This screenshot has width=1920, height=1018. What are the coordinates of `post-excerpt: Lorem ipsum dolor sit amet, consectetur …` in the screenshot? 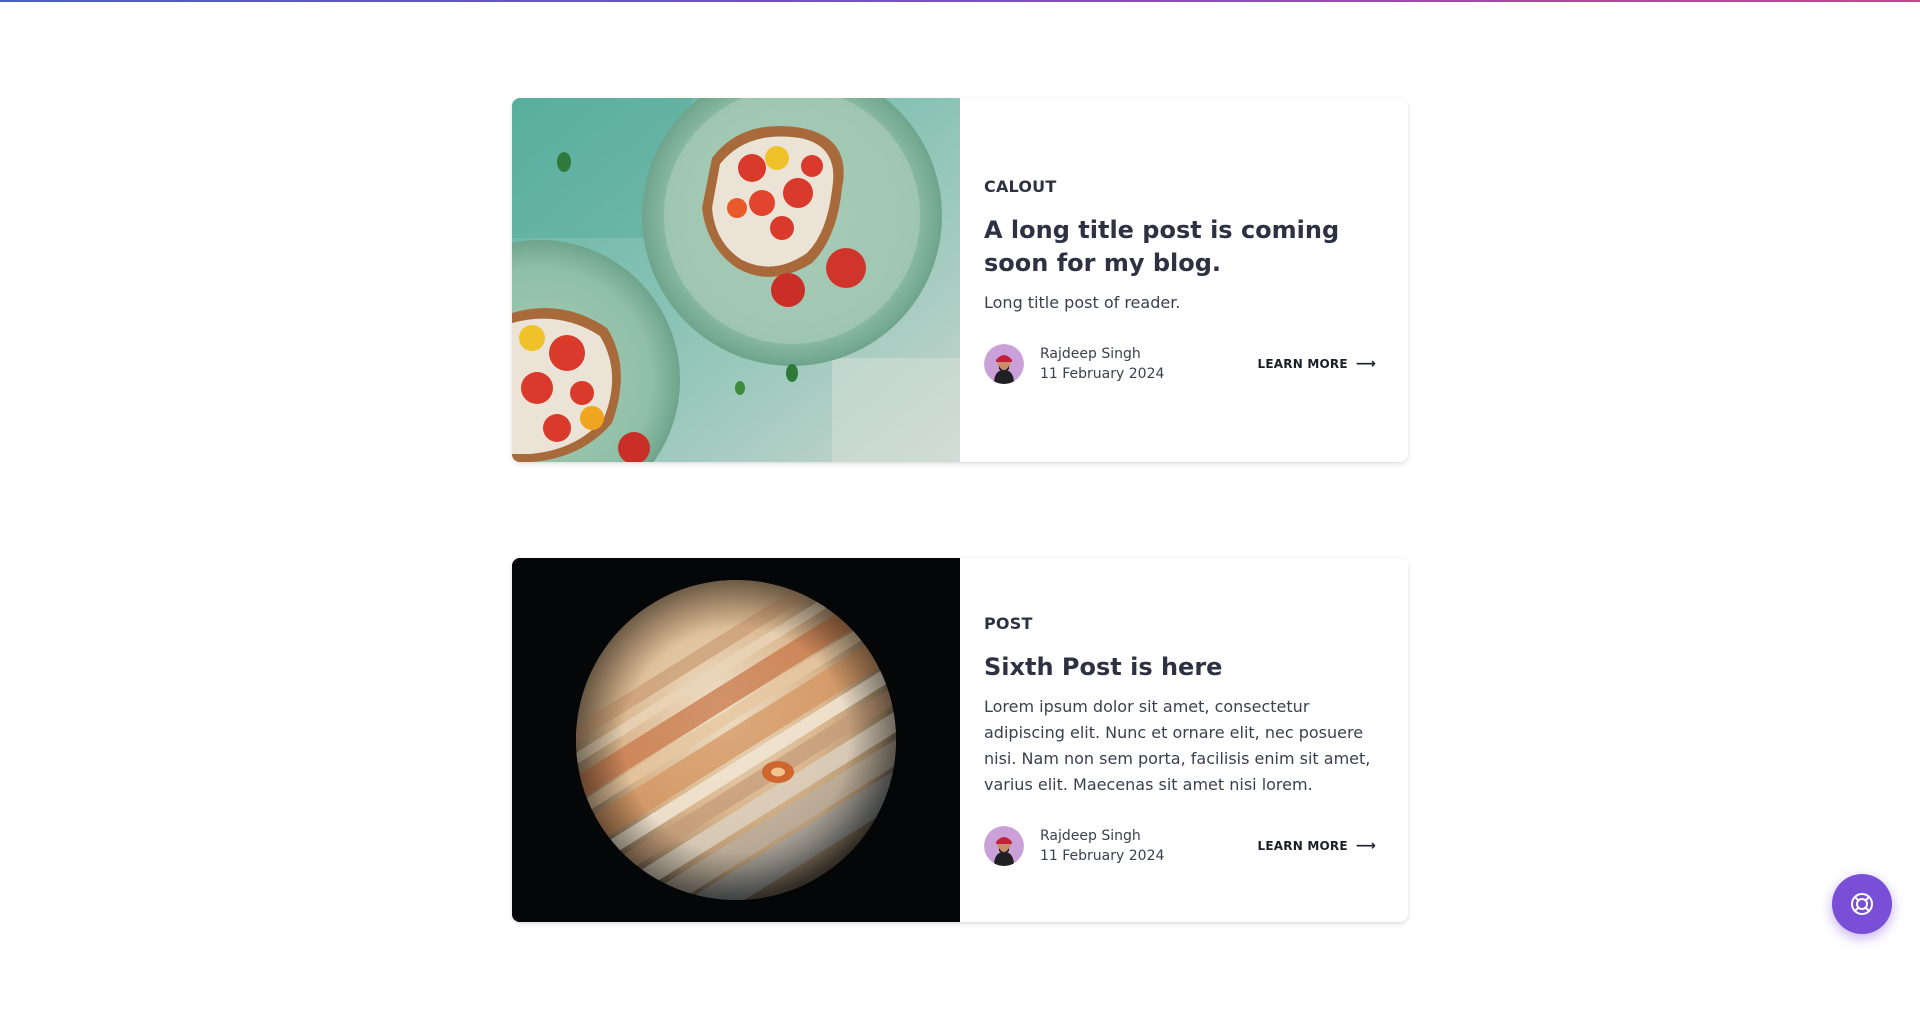 It's located at (1177, 745).